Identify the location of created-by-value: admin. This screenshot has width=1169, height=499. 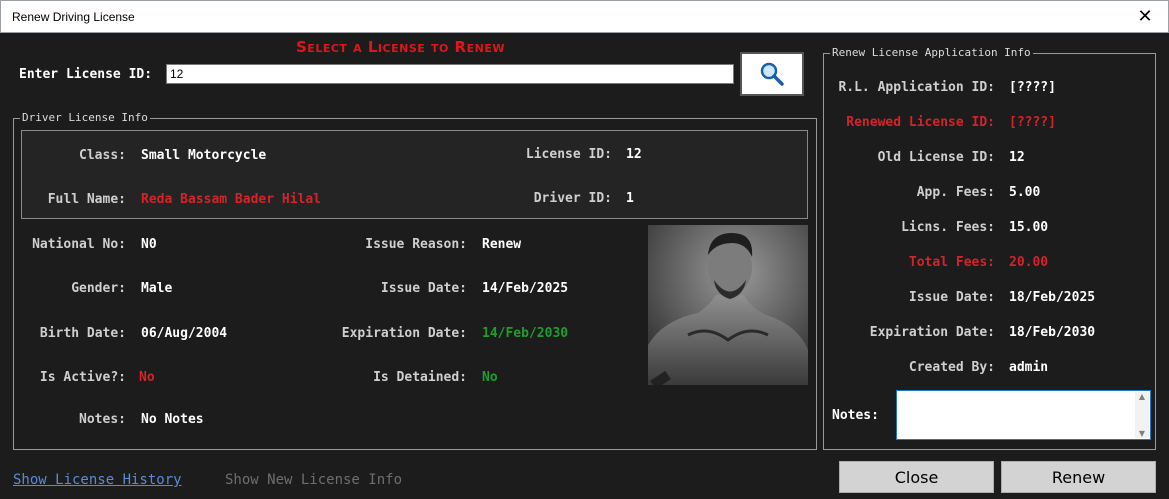
(1029, 367).